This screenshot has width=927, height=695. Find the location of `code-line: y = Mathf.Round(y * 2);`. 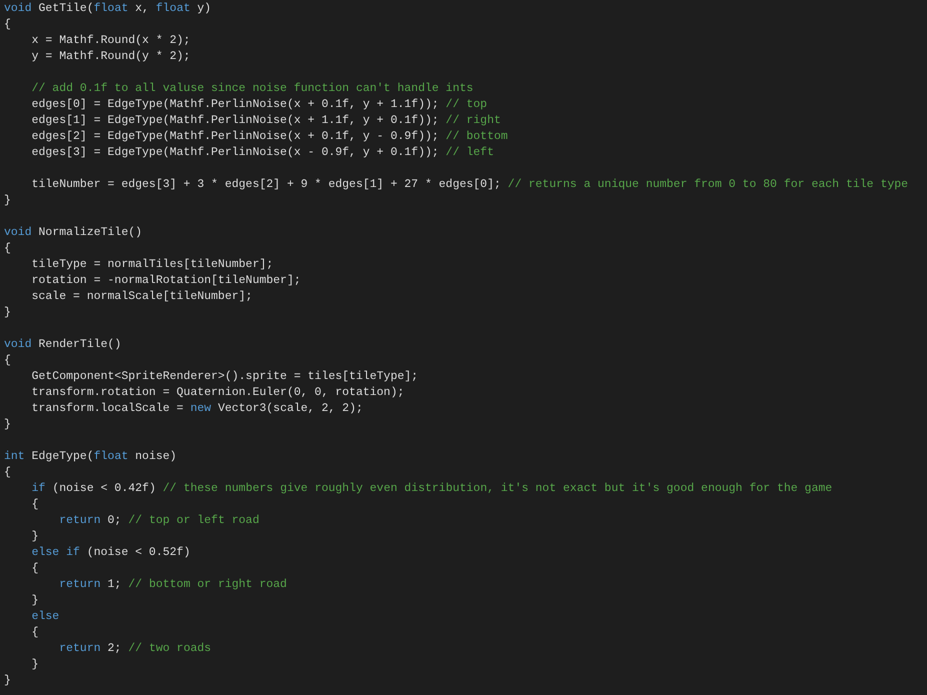

code-line: y = Mathf.Round(y * 2); is located at coordinates (110, 57).